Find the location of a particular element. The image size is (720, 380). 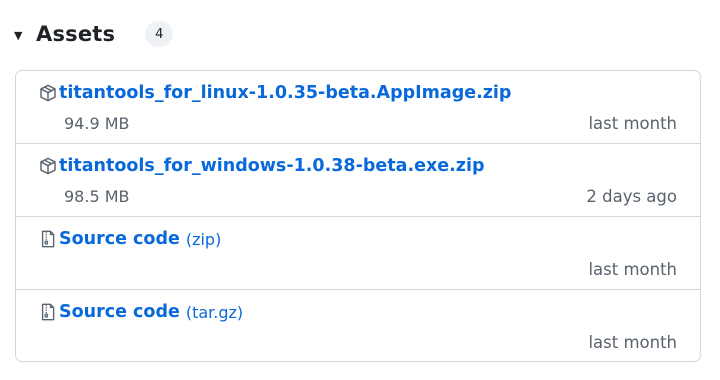

asset-size: 94.9 MB is located at coordinates (97, 123).